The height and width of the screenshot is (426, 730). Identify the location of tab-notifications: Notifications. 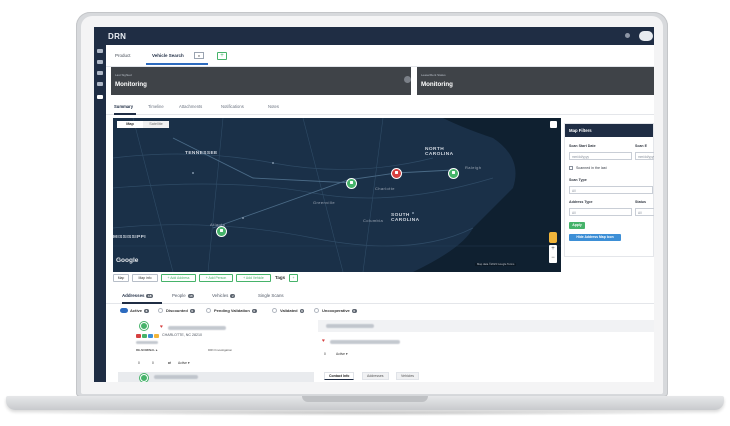
(232, 106).